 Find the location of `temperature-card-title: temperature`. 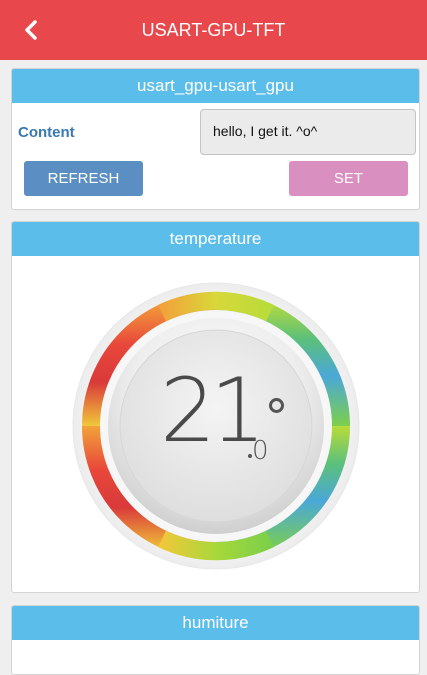

temperature-card-title: temperature is located at coordinates (215, 239).